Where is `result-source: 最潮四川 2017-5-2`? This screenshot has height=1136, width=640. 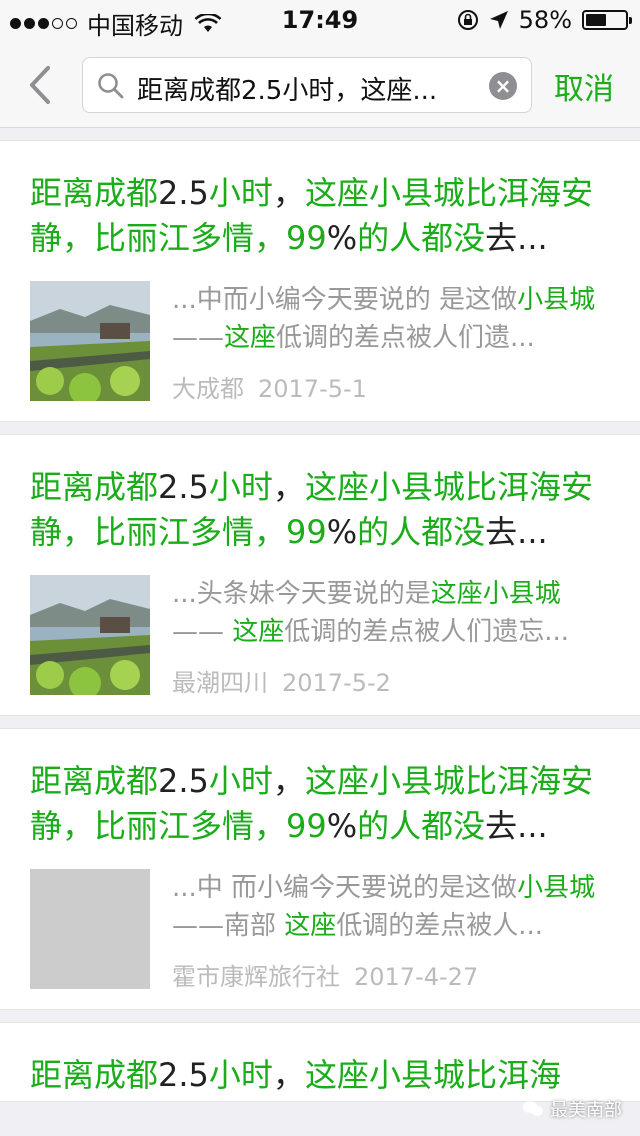 result-source: 最潮四川 2017-5-2 is located at coordinates (391, 680).